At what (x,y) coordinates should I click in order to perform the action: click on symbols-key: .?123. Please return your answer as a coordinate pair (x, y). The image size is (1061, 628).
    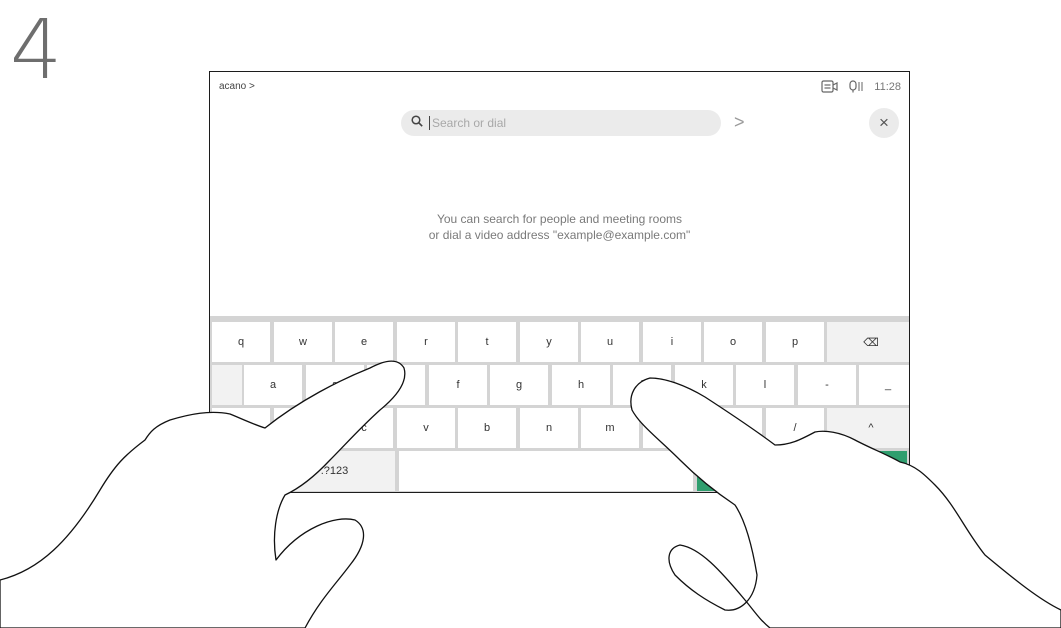
    Looking at the image, I should click on (334, 471).